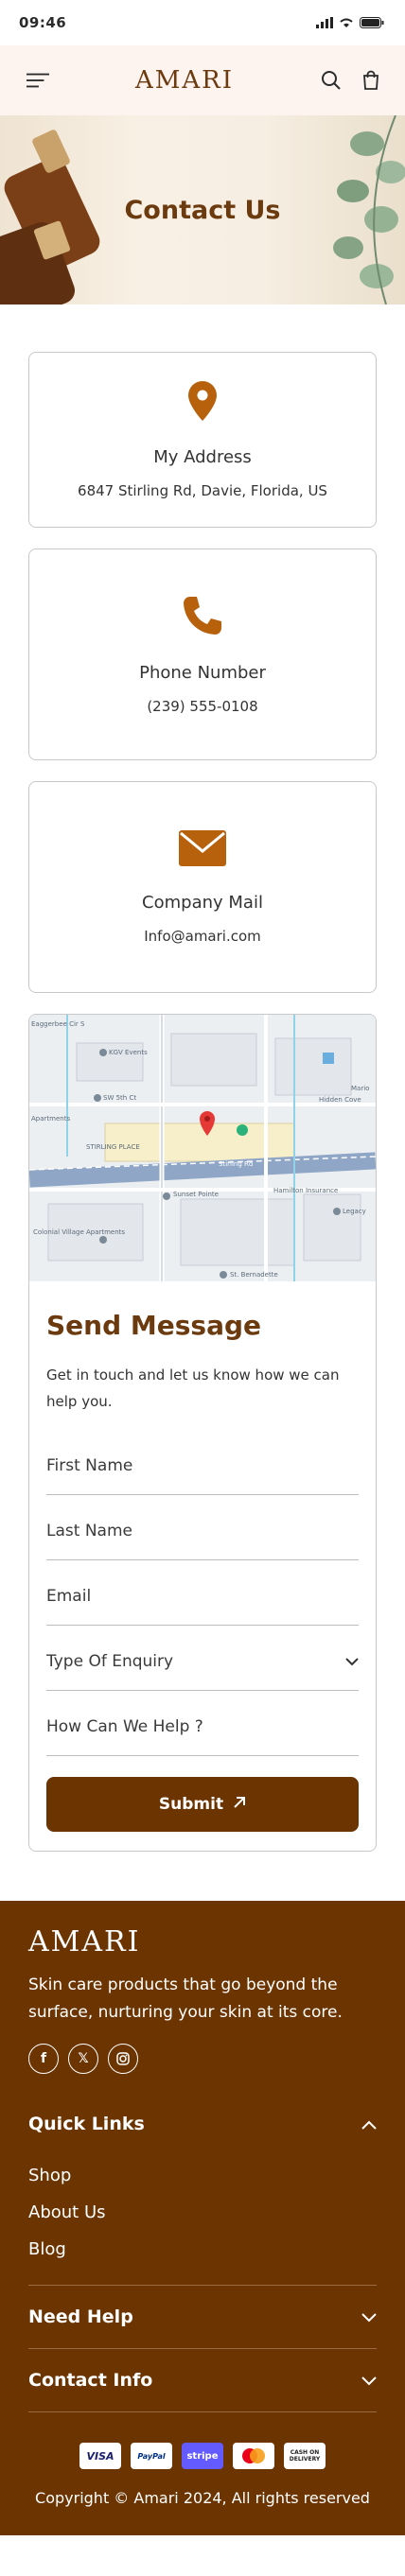 The width and height of the screenshot is (405, 2576). I want to click on mail-icon, so click(202, 849).